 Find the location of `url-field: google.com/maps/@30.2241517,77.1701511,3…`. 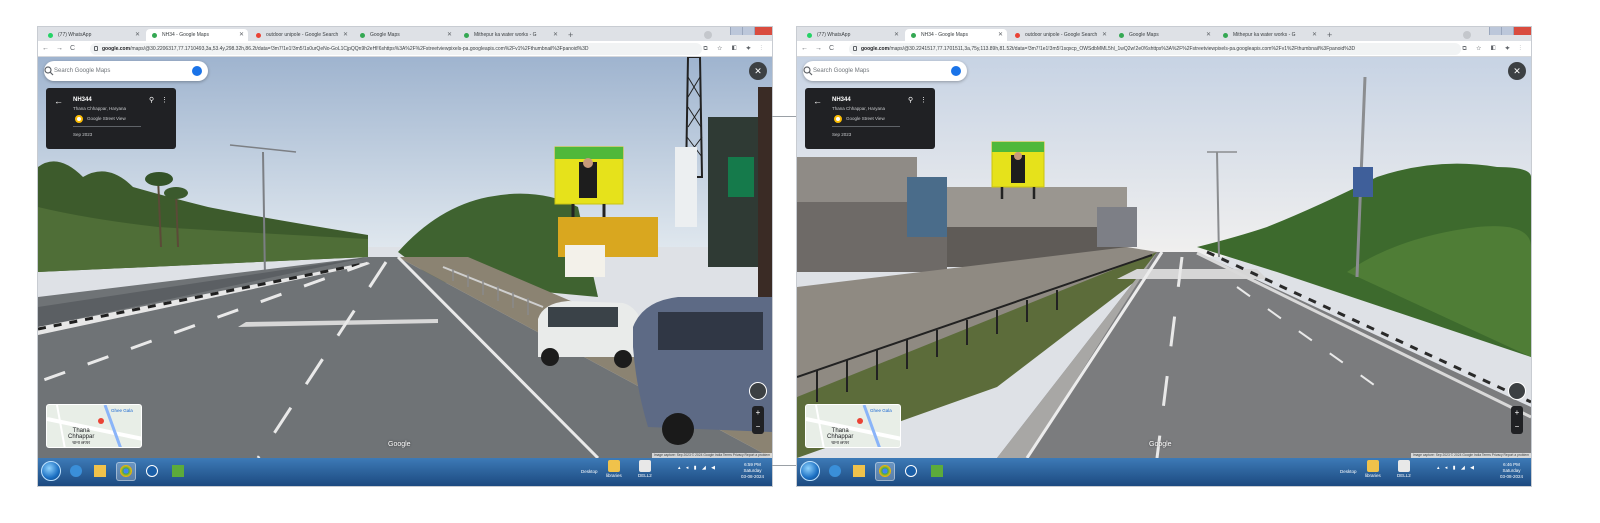

url-field: google.com/maps/@30.2241517,77.1701511,3… is located at coordinates (1155, 49).